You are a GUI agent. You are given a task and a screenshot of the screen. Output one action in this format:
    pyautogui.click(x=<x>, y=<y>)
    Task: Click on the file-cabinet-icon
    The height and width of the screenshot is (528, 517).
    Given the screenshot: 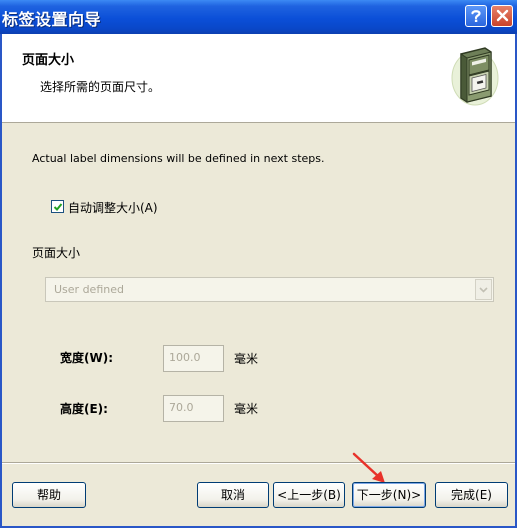 What is the action you would take?
    pyautogui.click(x=475, y=76)
    